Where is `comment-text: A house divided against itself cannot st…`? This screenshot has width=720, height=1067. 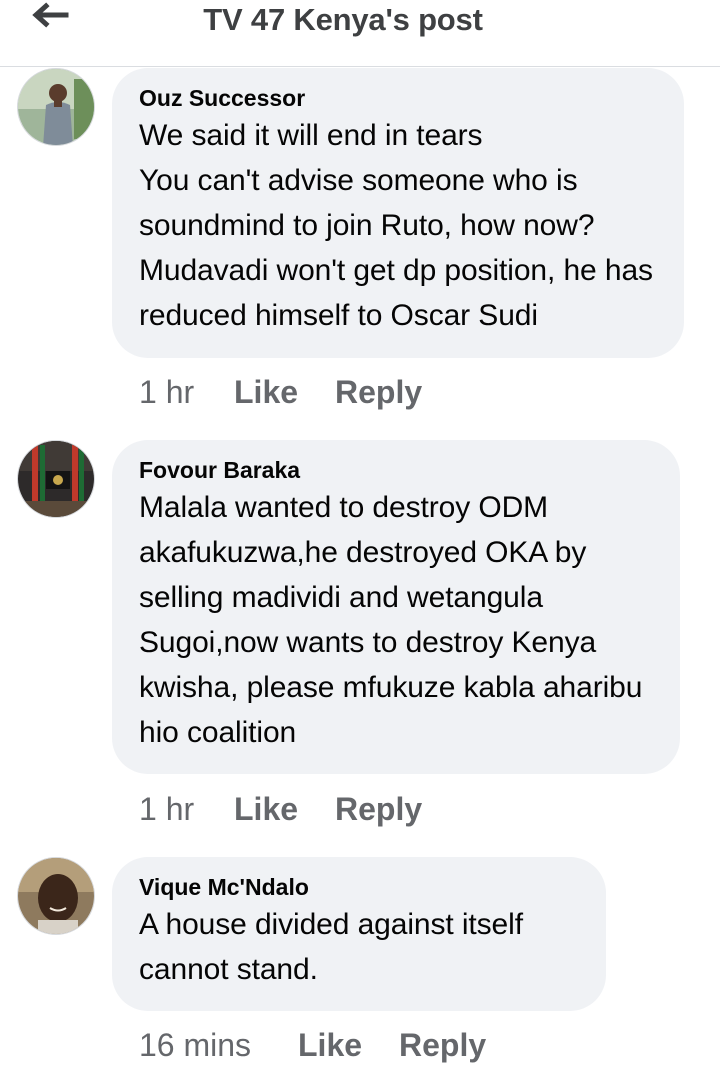
comment-text: A house divided against itself cannot st… is located at coordinates (331, 947).